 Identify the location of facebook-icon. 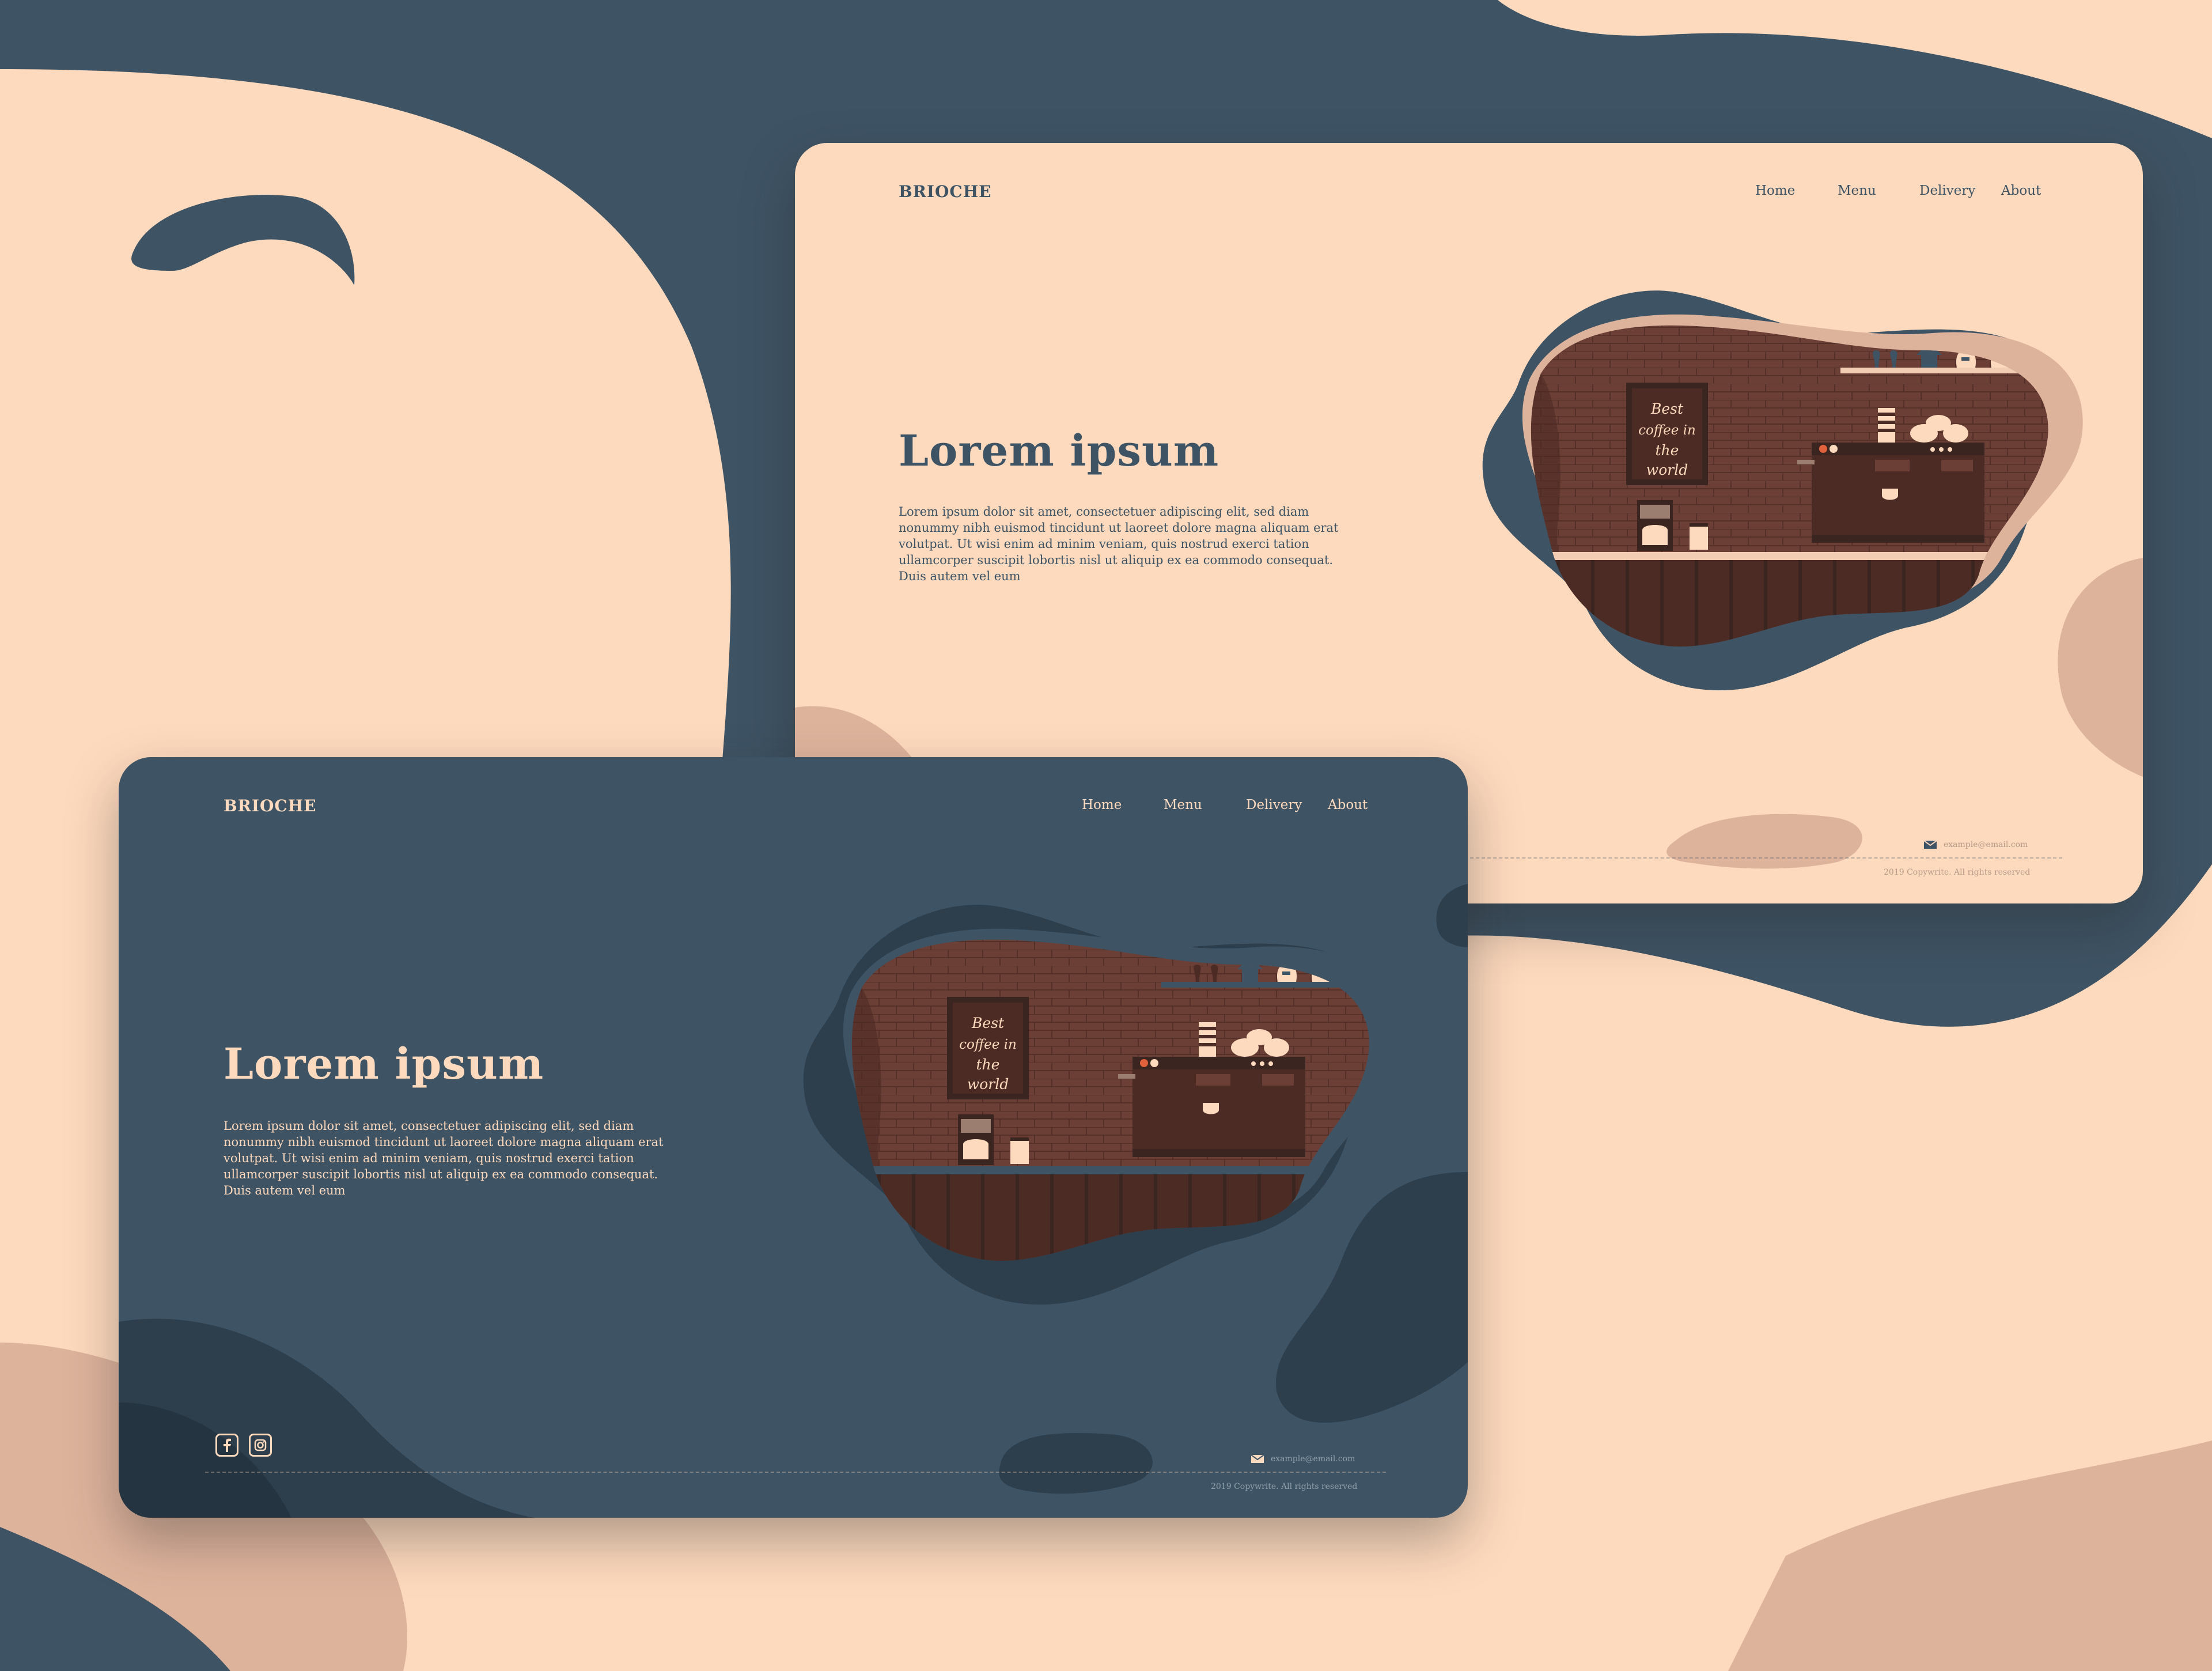
(226, 1445).